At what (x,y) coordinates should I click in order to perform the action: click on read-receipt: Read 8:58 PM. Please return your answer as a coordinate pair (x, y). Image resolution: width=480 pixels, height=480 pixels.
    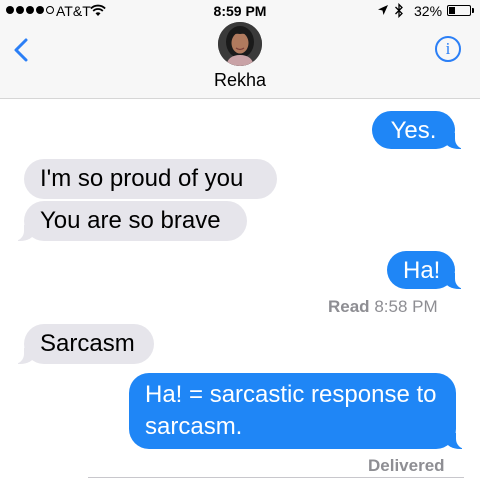
    Looking at the image, I should click on (383, 307).